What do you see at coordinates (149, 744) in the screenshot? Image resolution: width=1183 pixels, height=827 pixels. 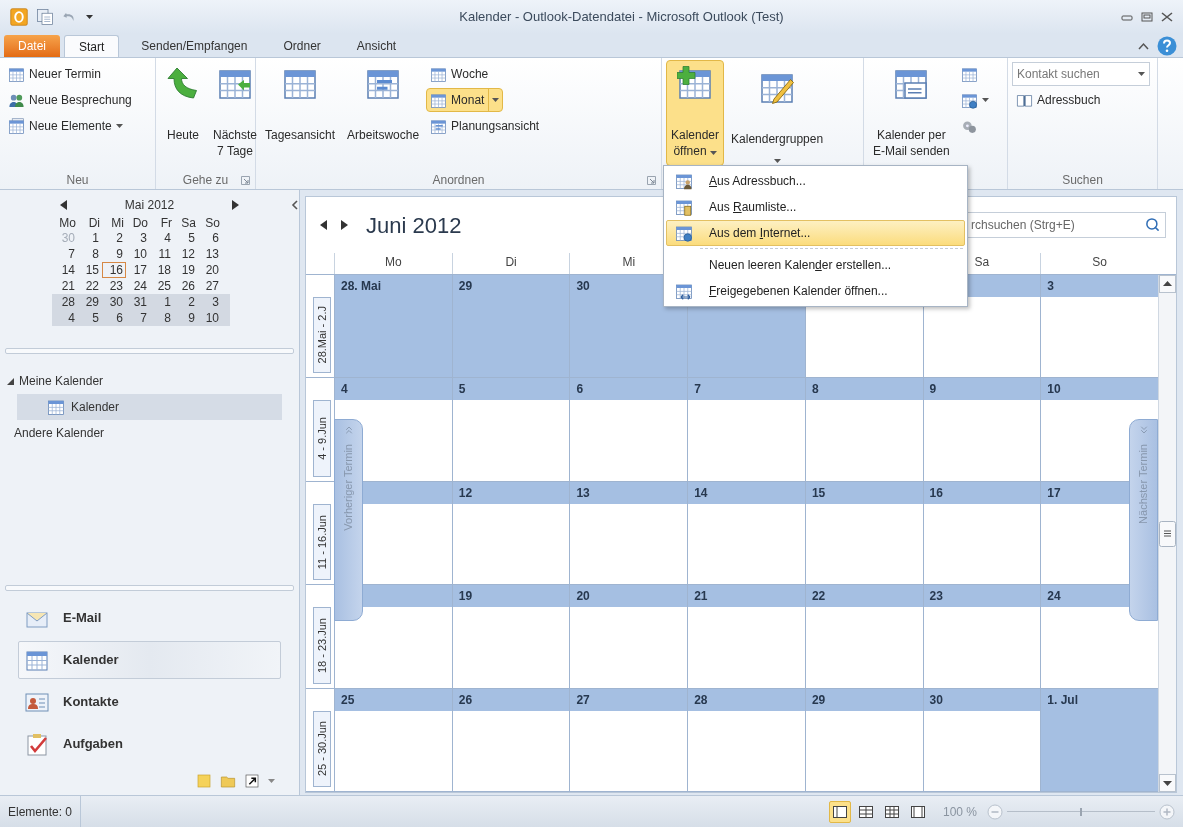 I see `nav-item: Aufgaben` at bounding box center [149, 744].